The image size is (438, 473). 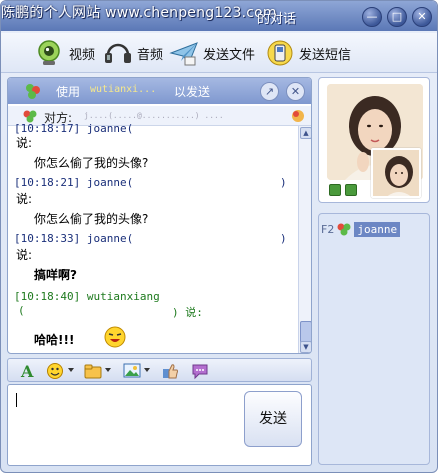 I want to click on send-file-button: 发送文件, so click(x=212, y=53).